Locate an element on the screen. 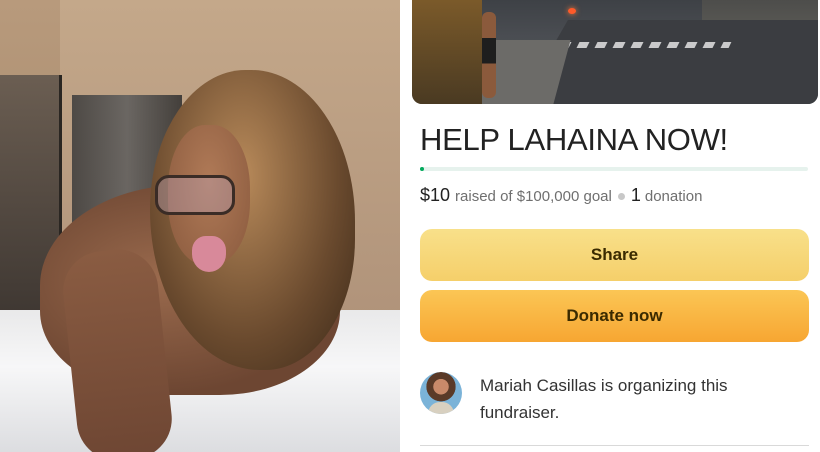  organizer-avatar is located at coordinates (441, 393).